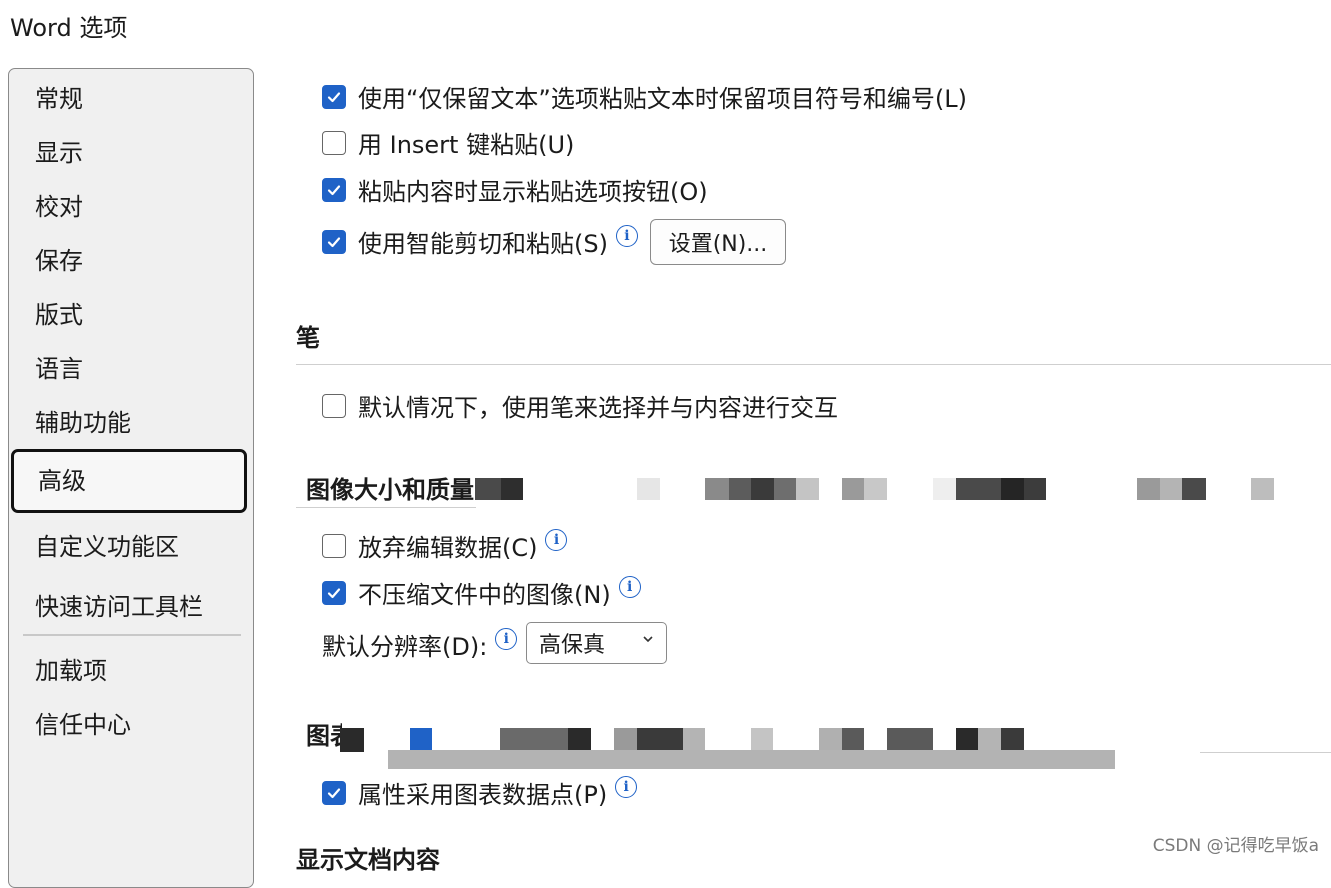 This screenshot has width=1331, height=888. Describe the element at coordinates (69, 28) in the screenshot. I see `window-title: Word 选项` at that location.